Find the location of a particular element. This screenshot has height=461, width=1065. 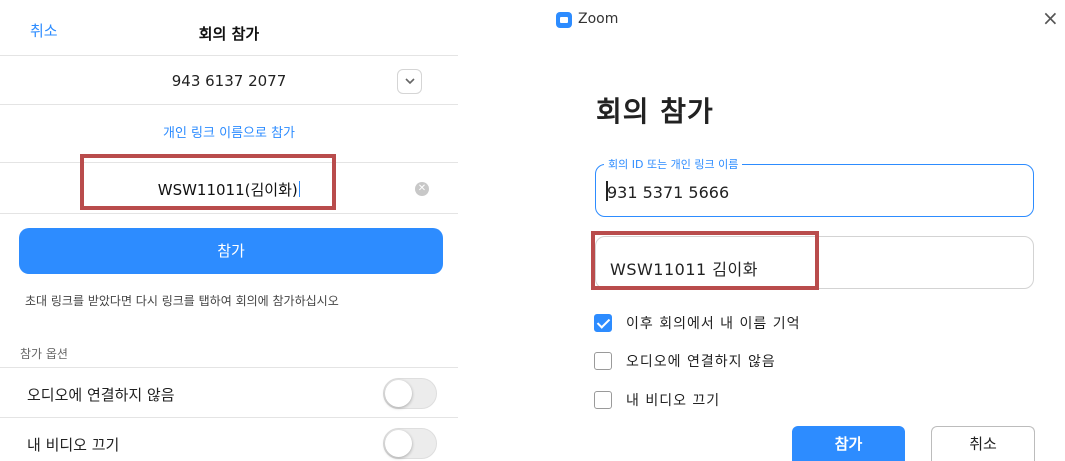

mobile-meeting-id-row: 943 6137 2077 is located at coordinates (229, 81).